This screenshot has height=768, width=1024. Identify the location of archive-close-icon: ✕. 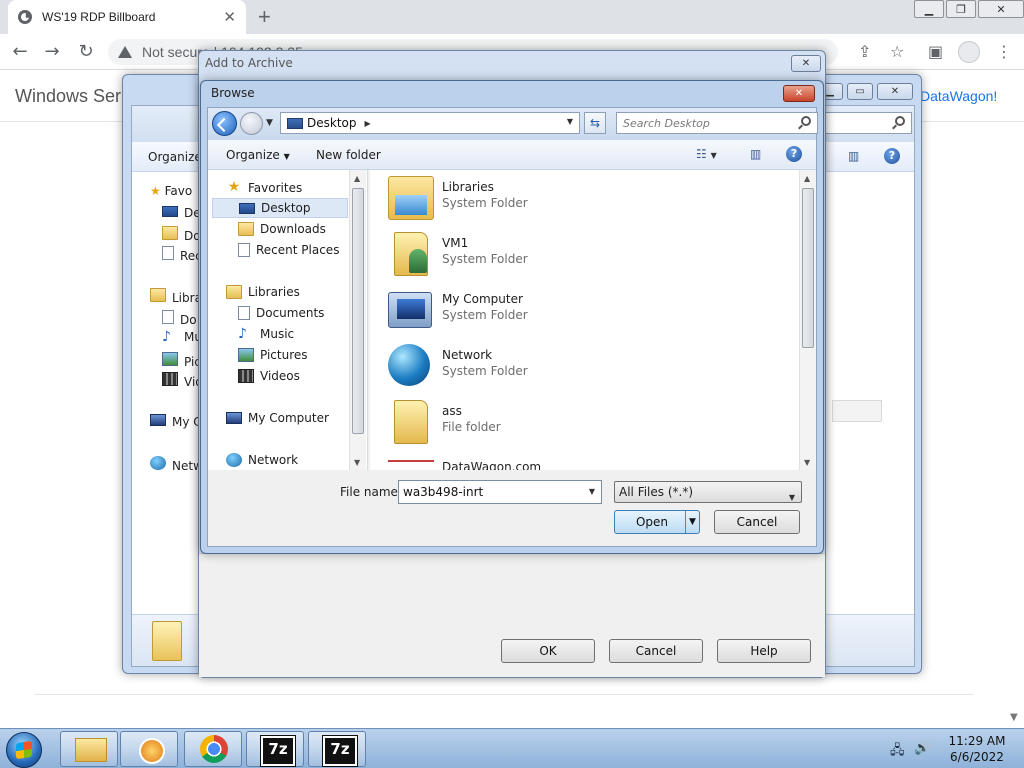
(806, 63).